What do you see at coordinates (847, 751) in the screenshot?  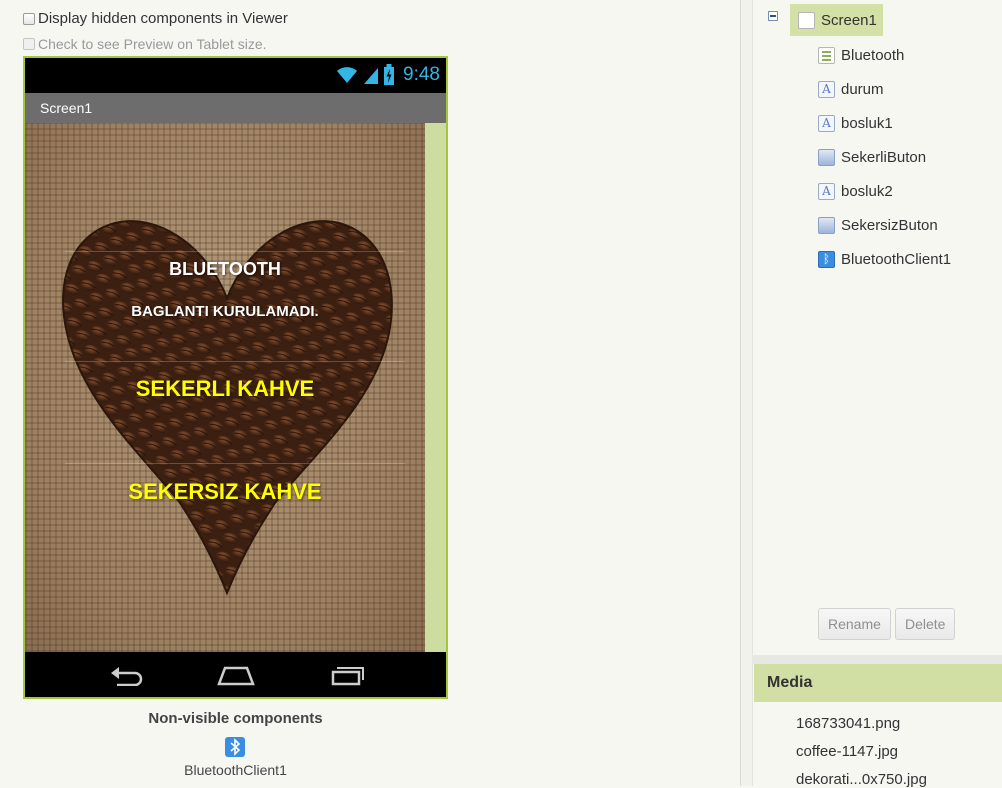 I see `media-item: coffee-1147.jpg` at bounding box center [847, 751].